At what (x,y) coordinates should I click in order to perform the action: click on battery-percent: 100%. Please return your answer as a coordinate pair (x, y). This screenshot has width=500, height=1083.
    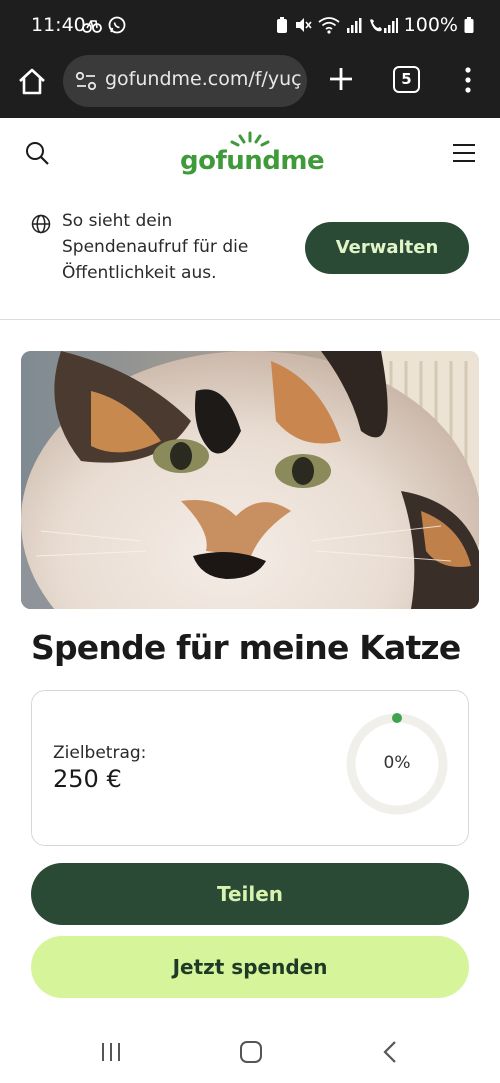
    Looking at the image, I should click on (430, 25).